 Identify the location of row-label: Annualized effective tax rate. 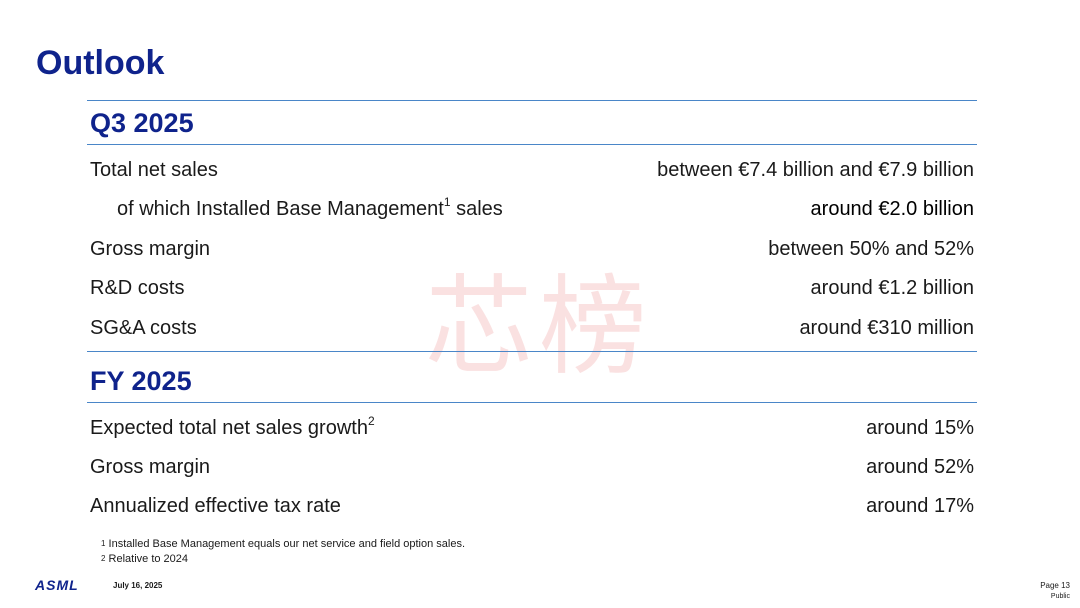
(215, 505).